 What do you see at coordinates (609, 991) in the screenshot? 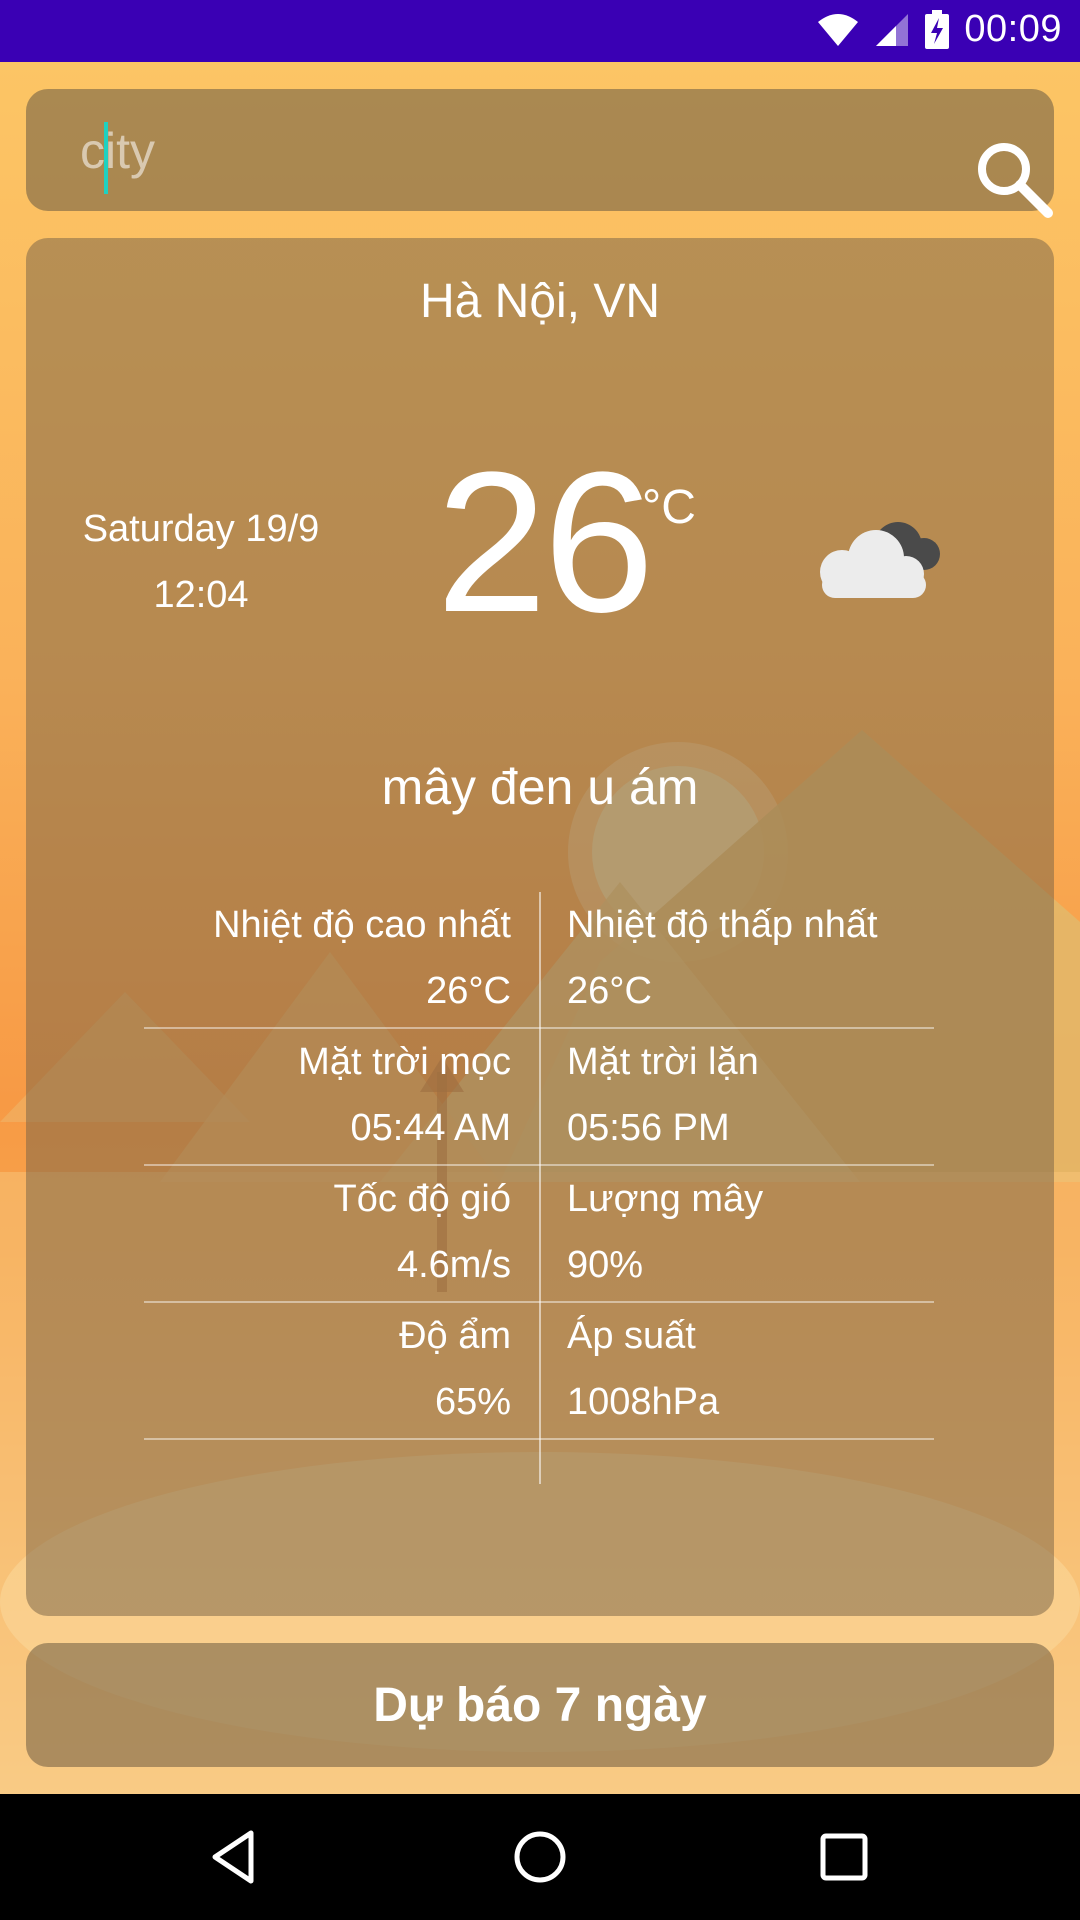
I see `min-temp-value: 26°C` at bounding box center [609, 991].